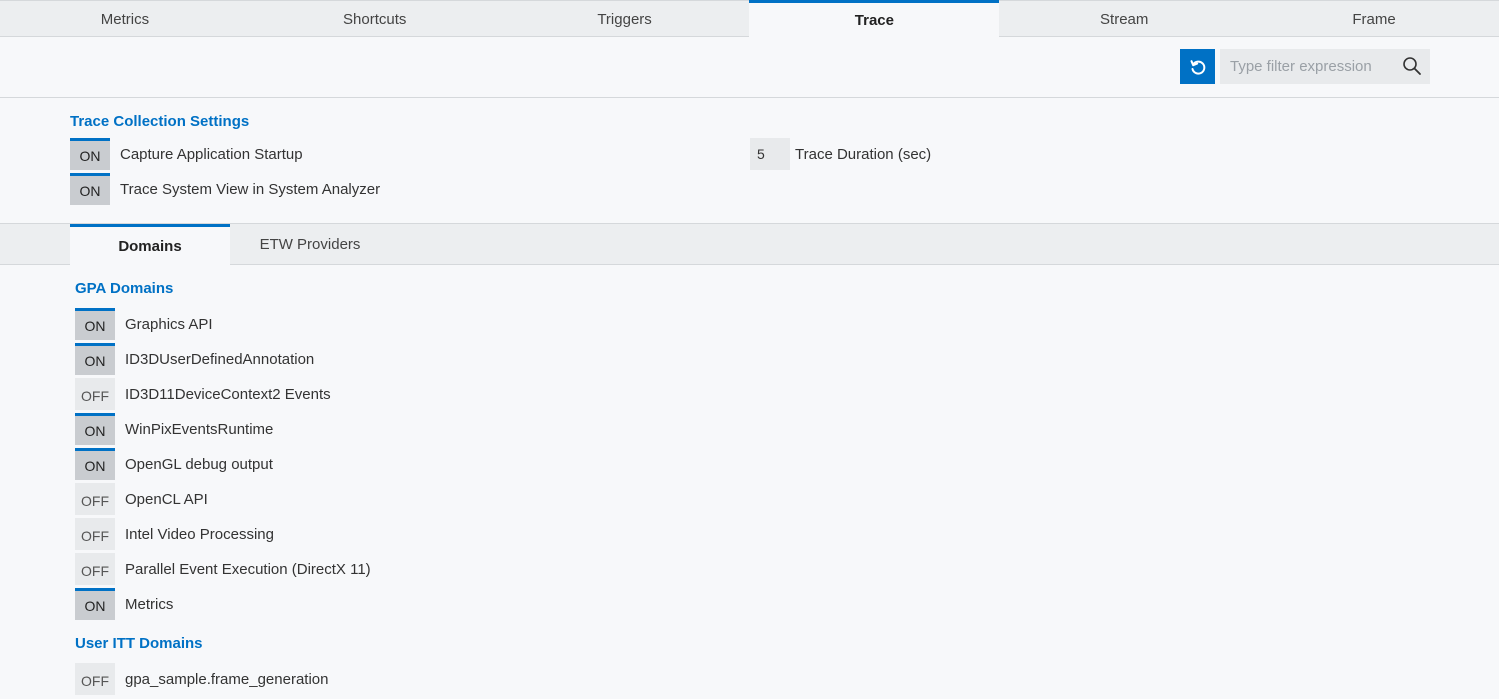 Image resolution: width=1499 pixels, height=699 pixels. What do you see at coordinates (199, 429) in the screenshot?
I see `domain-label: WinPixEventsRuntime` at bounding box center [199, 429].